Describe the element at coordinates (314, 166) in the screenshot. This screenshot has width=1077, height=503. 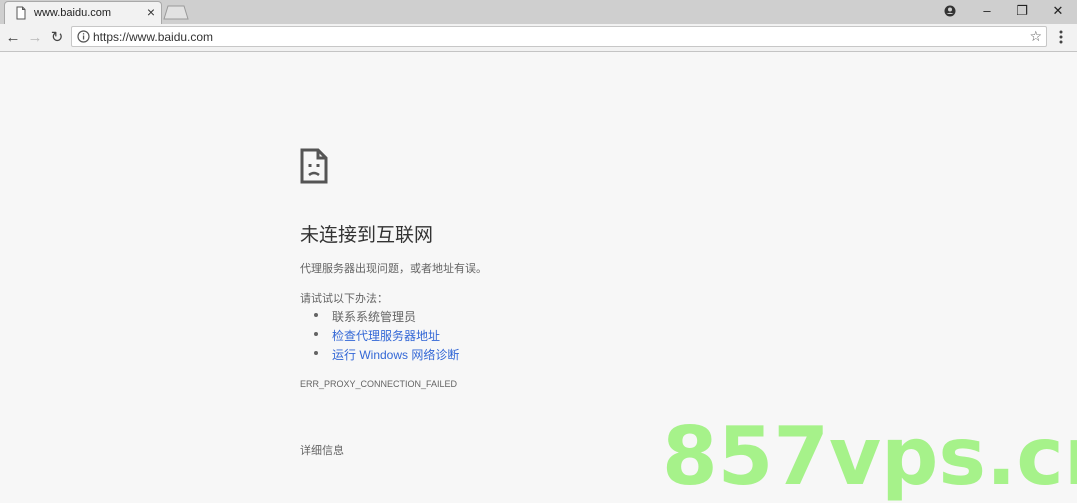
I see `sad-page-icon` at that location.